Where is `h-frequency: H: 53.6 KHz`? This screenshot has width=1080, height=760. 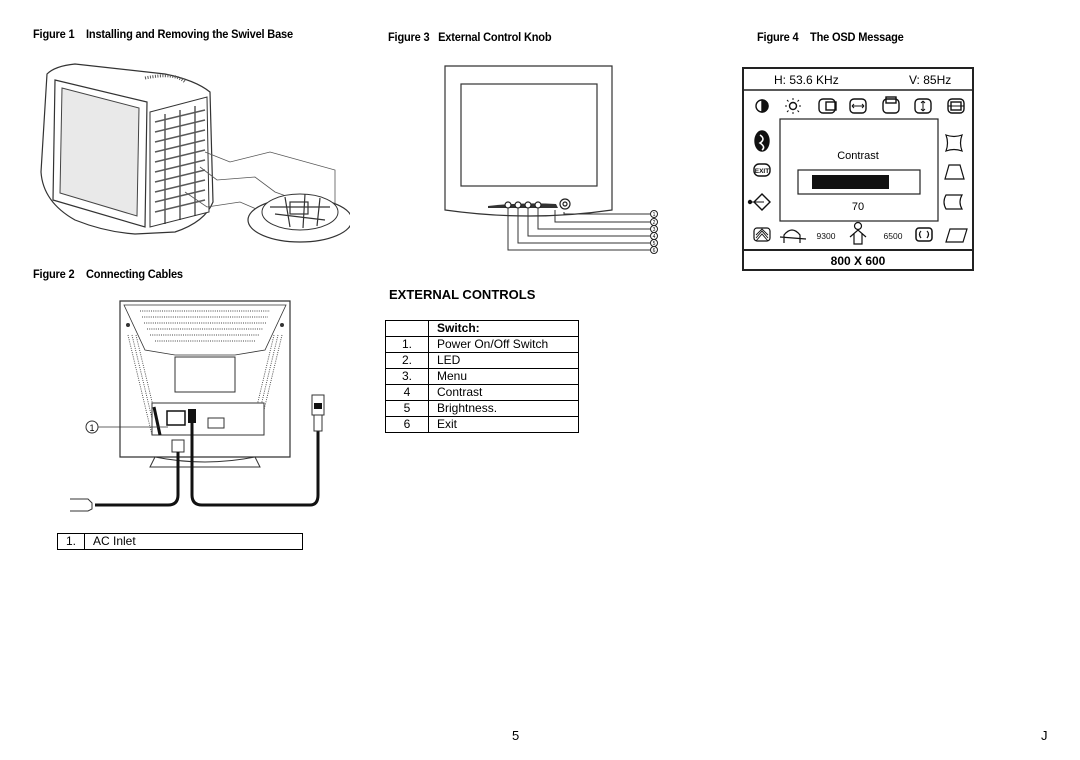 h-frequency: H: 53.6 KHz is located at coordinates (806, 80).